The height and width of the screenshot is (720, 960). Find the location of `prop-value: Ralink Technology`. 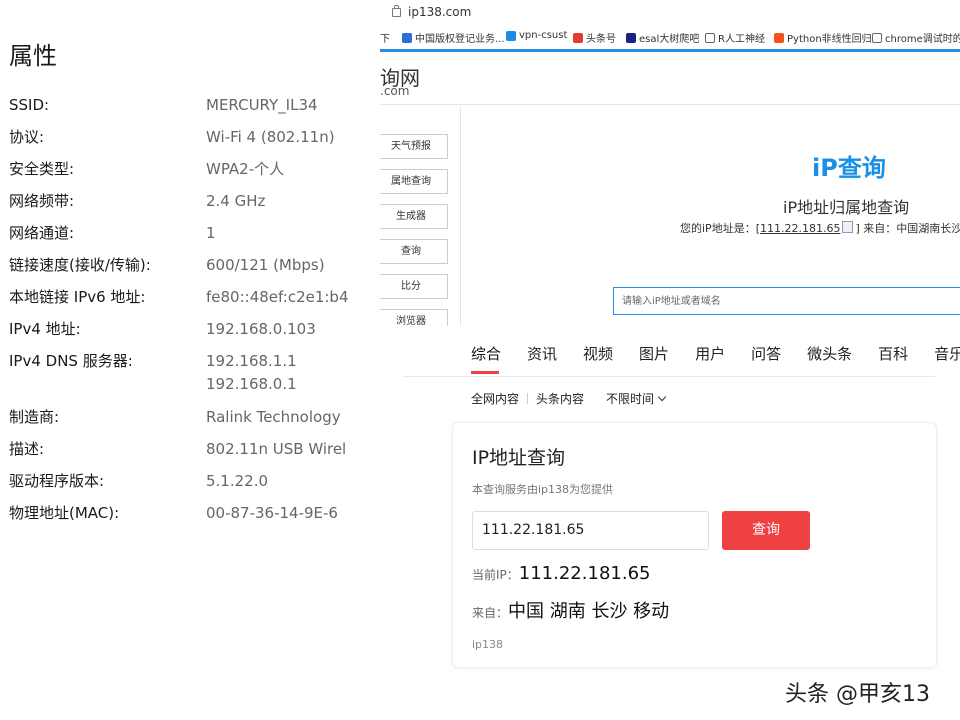

prop-value: Ralink Technology is located at coordinates (273, 417).